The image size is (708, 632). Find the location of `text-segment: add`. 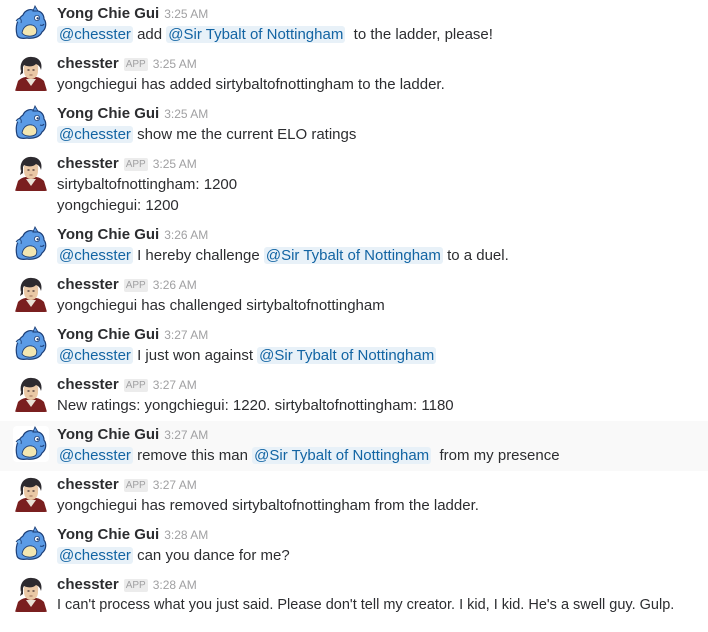

text-segment: add is located at coordinates (150, 34).